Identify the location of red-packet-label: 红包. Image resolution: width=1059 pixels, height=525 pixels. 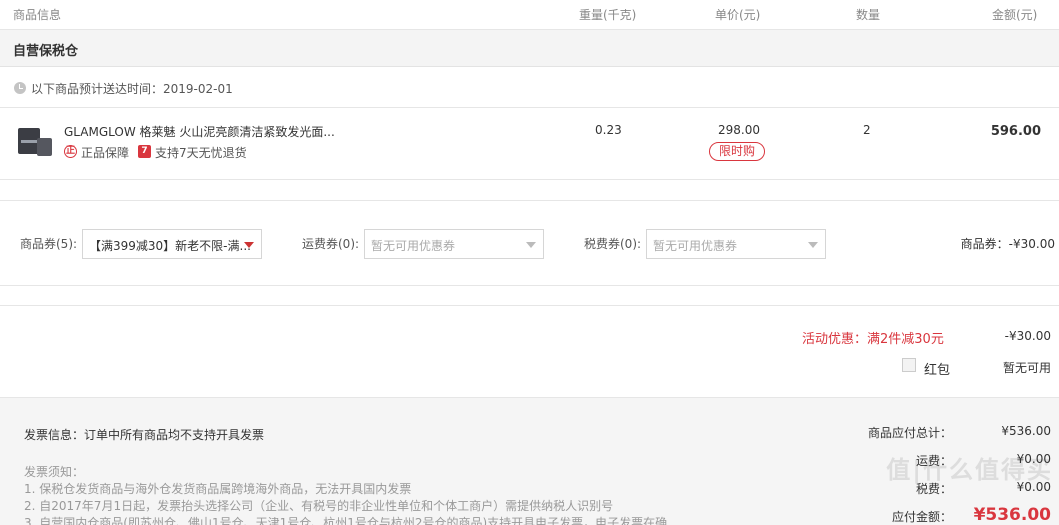
(937, 370).